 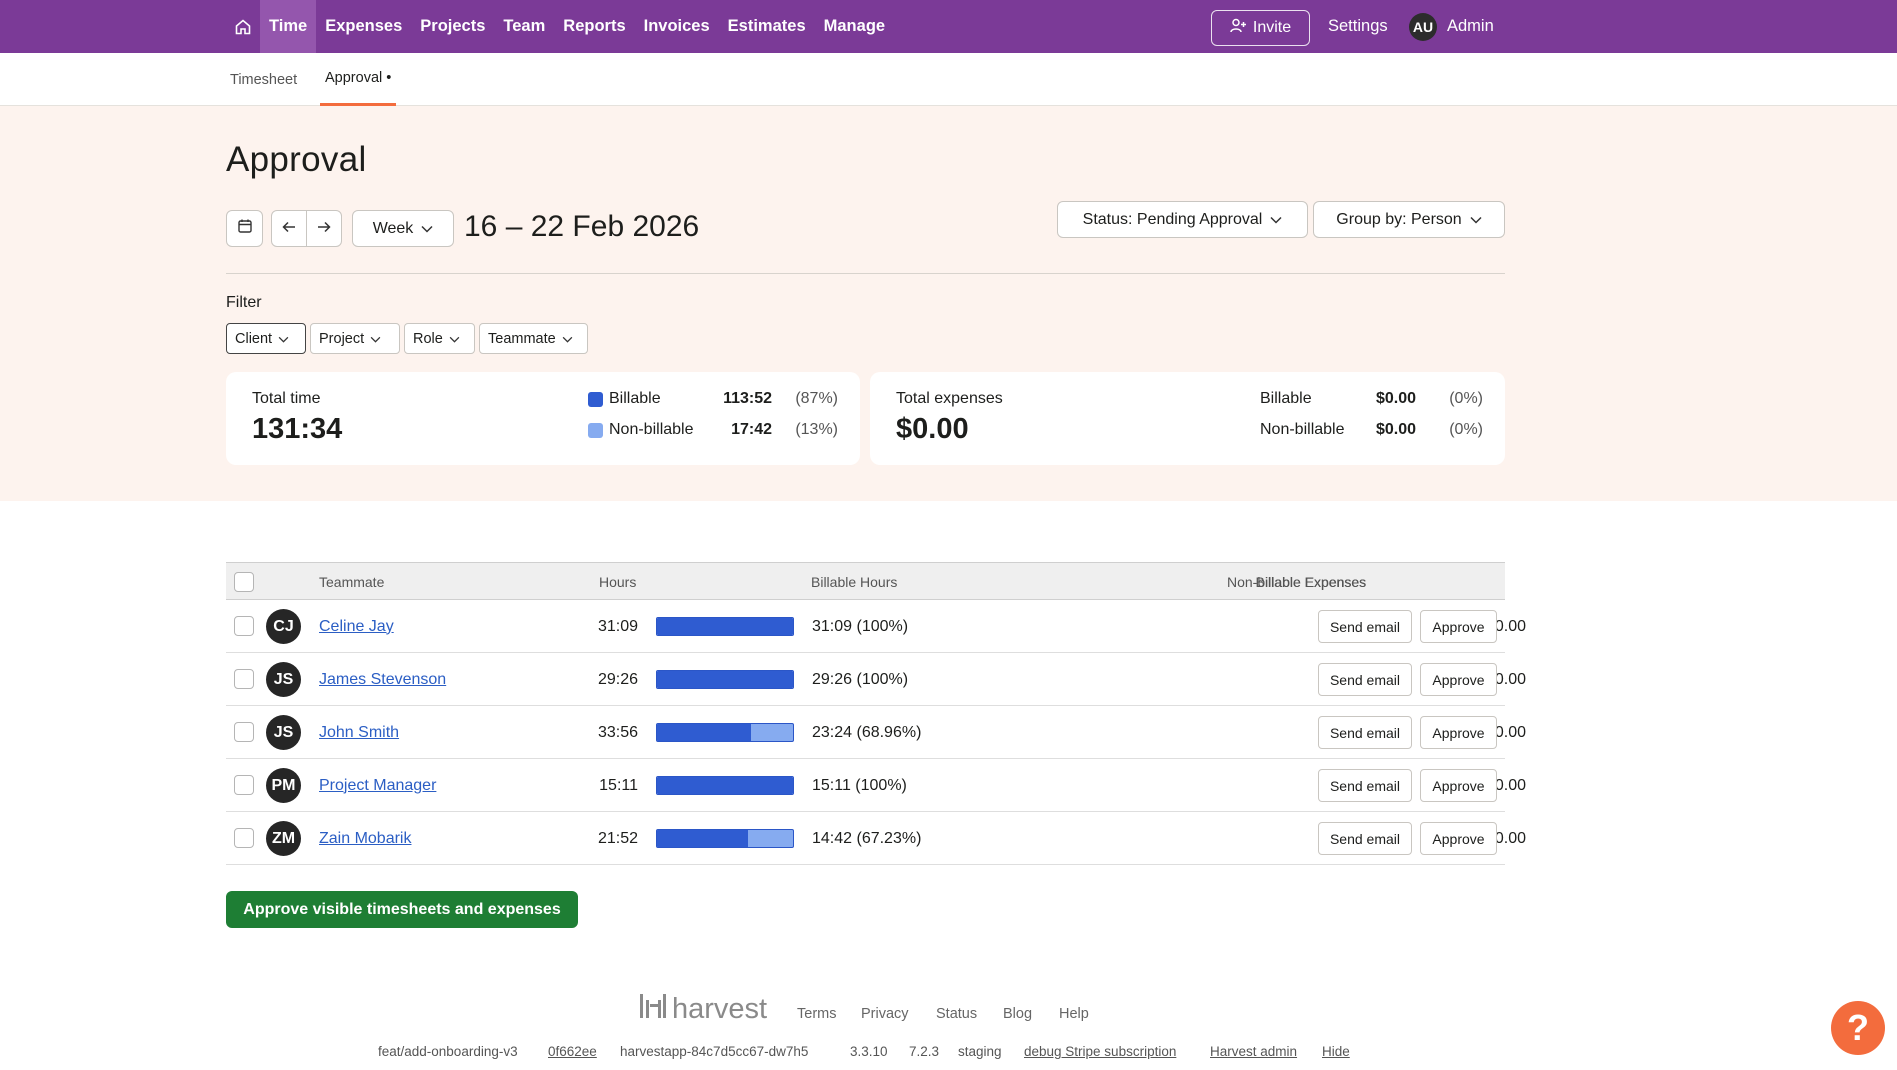 I want to click on tab-approval: Approval •, so click(x=358, y=79).